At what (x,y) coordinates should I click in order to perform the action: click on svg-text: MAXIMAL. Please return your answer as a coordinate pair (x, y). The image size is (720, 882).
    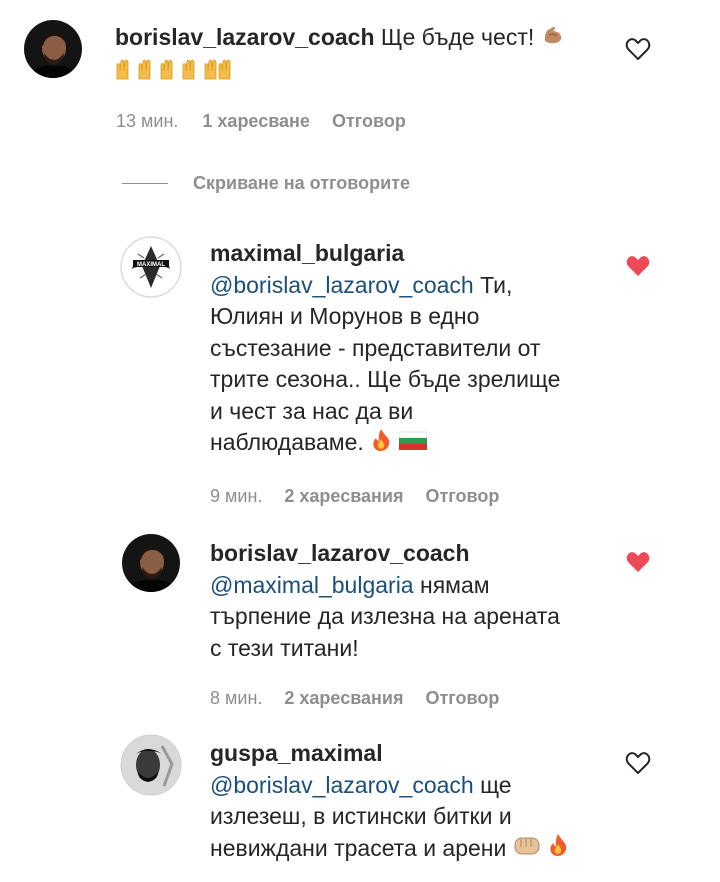
    Looking at the image, I should click on (151, 265).